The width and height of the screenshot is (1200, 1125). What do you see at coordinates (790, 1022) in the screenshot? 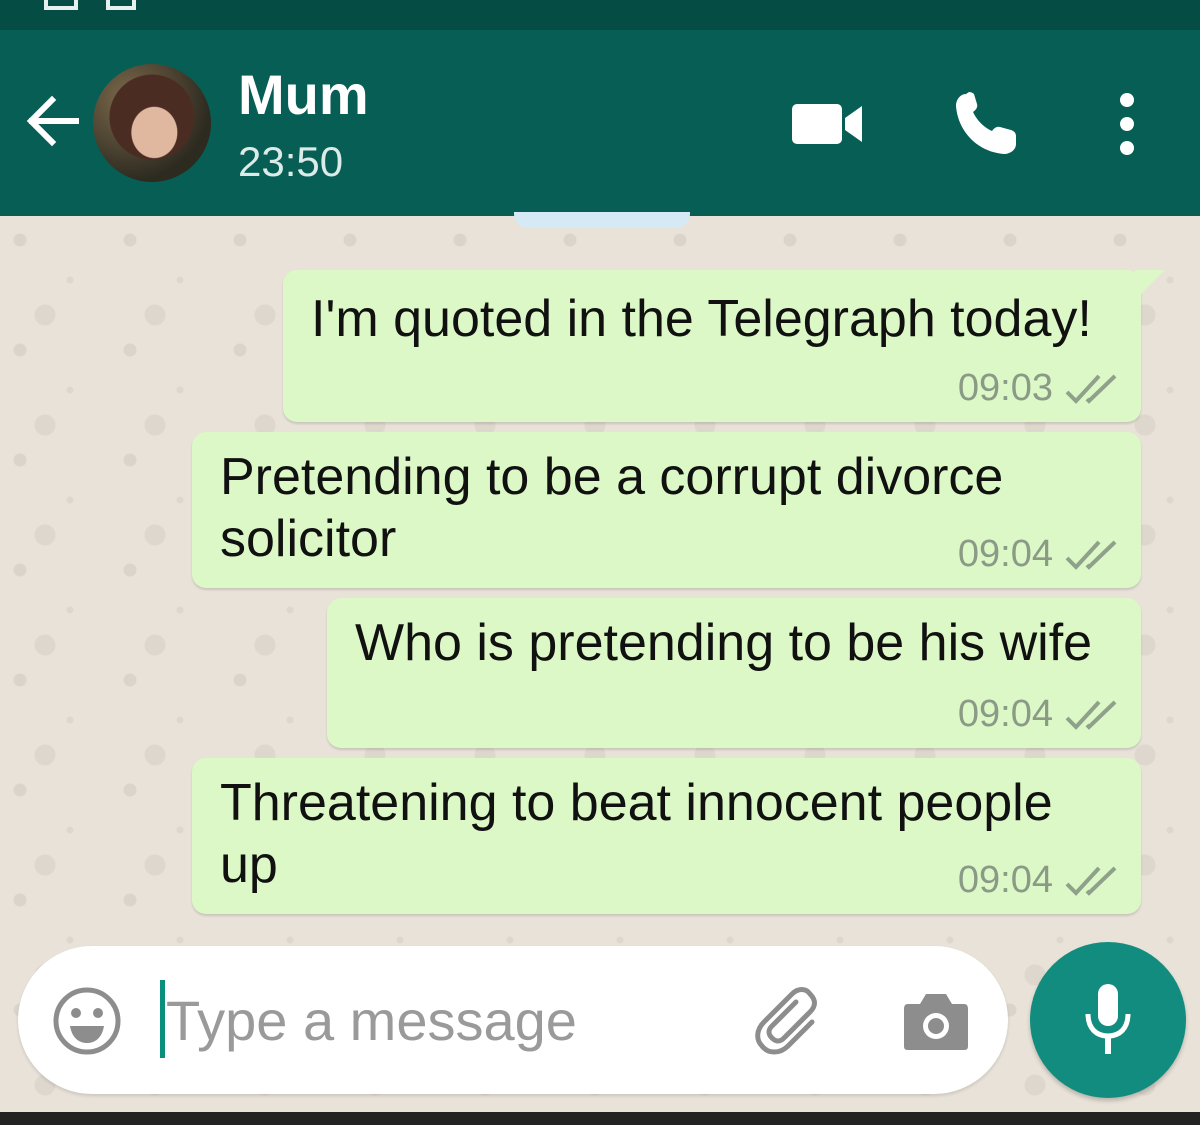
I see `paperclip-icon` at bounding box center [790, 1022].